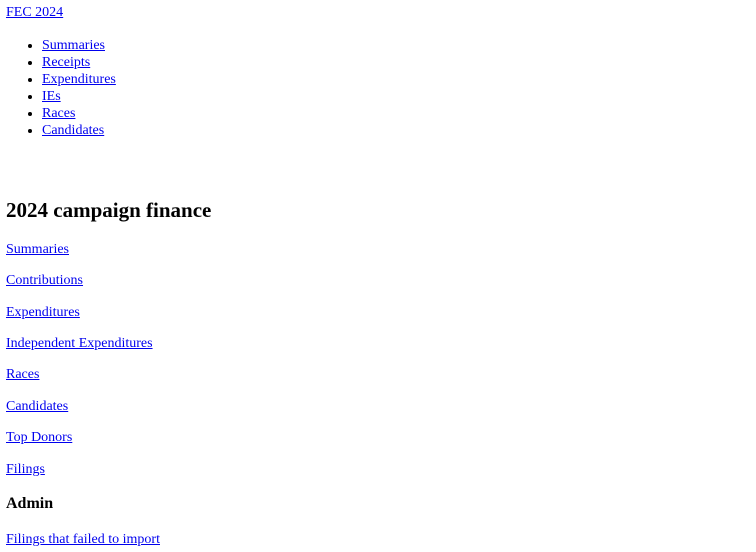 The height and width of the screenshot is (552, 756). What do you see at coordinates (39, 438) in the screenshot?
I see `link-top-donors: Top Donors` at bounding box center [39, 438].